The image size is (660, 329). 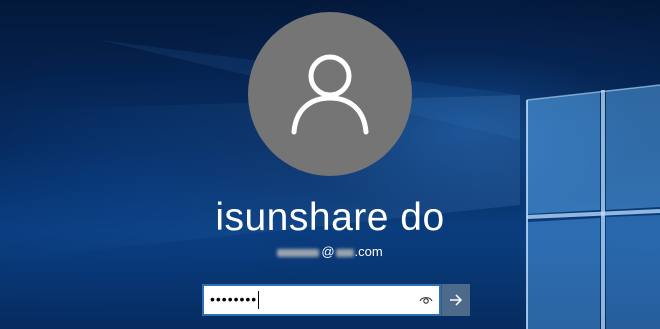 I want to click on text-caret, so click(x=259, y=300).